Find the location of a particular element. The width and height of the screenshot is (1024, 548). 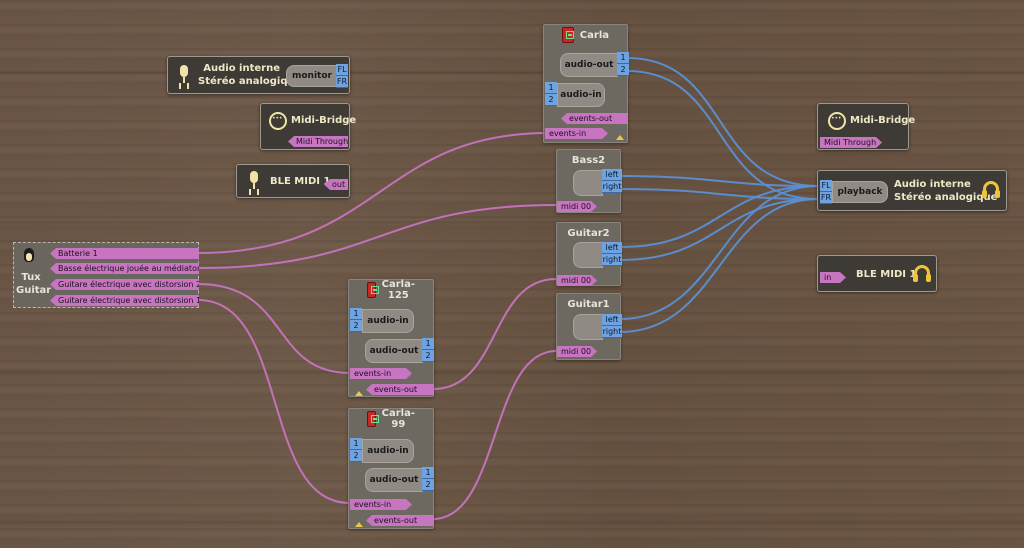

wire-bass2-left-to-playback-fl is located at coordinates (719, 181).